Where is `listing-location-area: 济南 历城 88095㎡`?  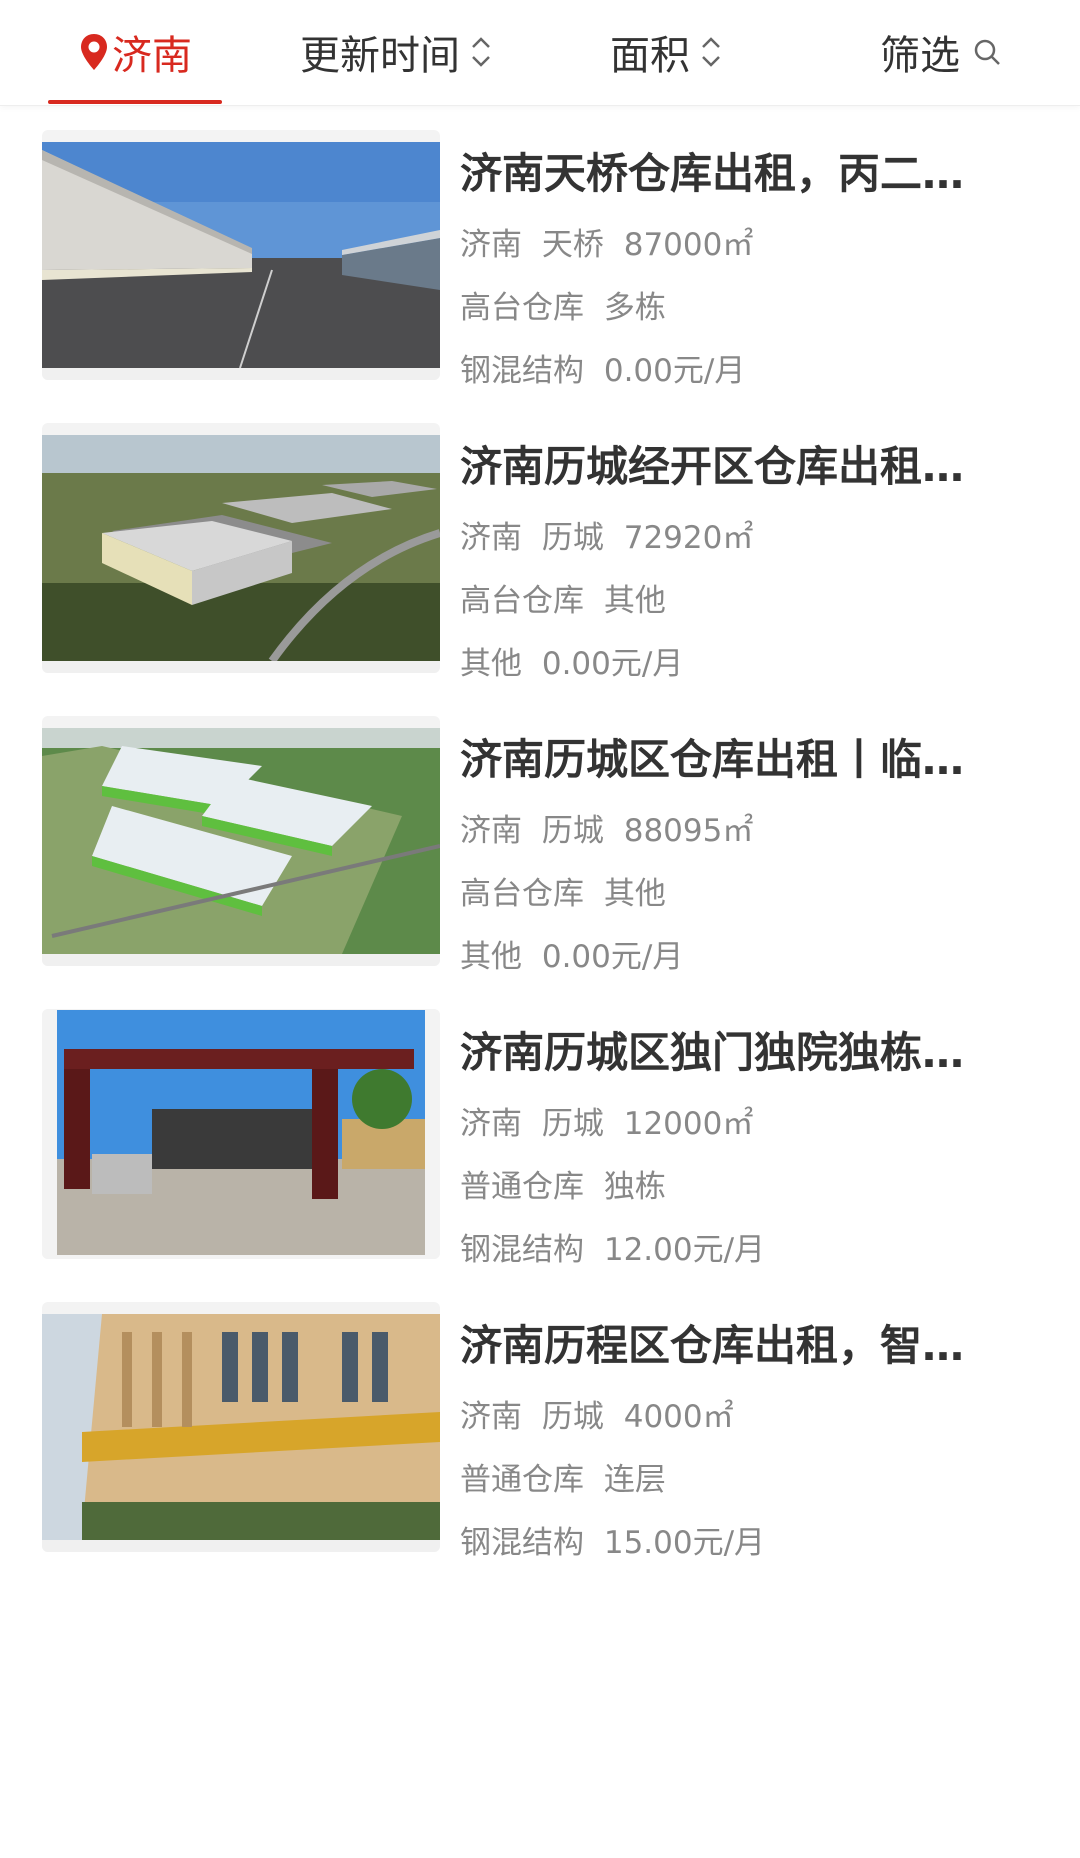 listing-location-area: 济南 历城 88095㎡ is located at coordinates (607, 831).